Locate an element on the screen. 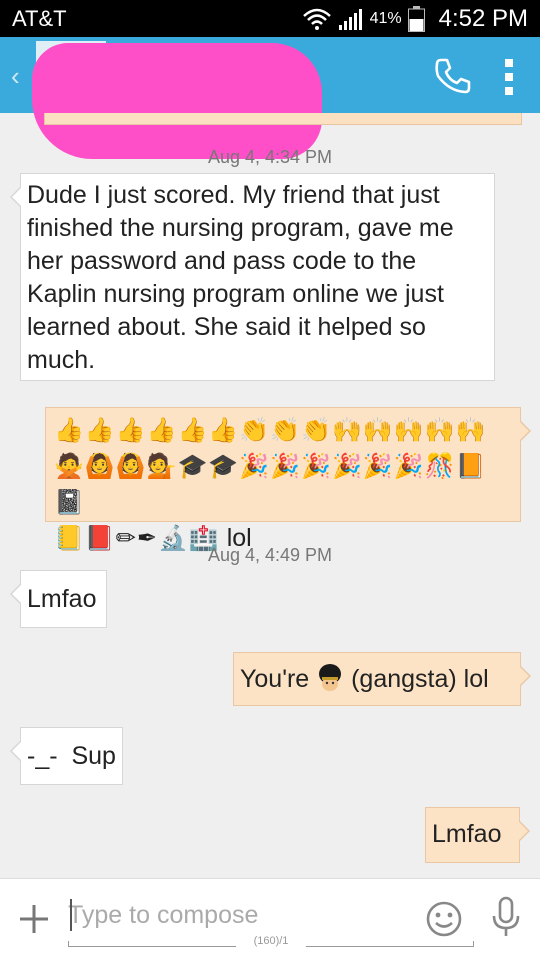 The width and height of the screenshot is (540, 960). microphone-icon is located at coordinates (506, 918).